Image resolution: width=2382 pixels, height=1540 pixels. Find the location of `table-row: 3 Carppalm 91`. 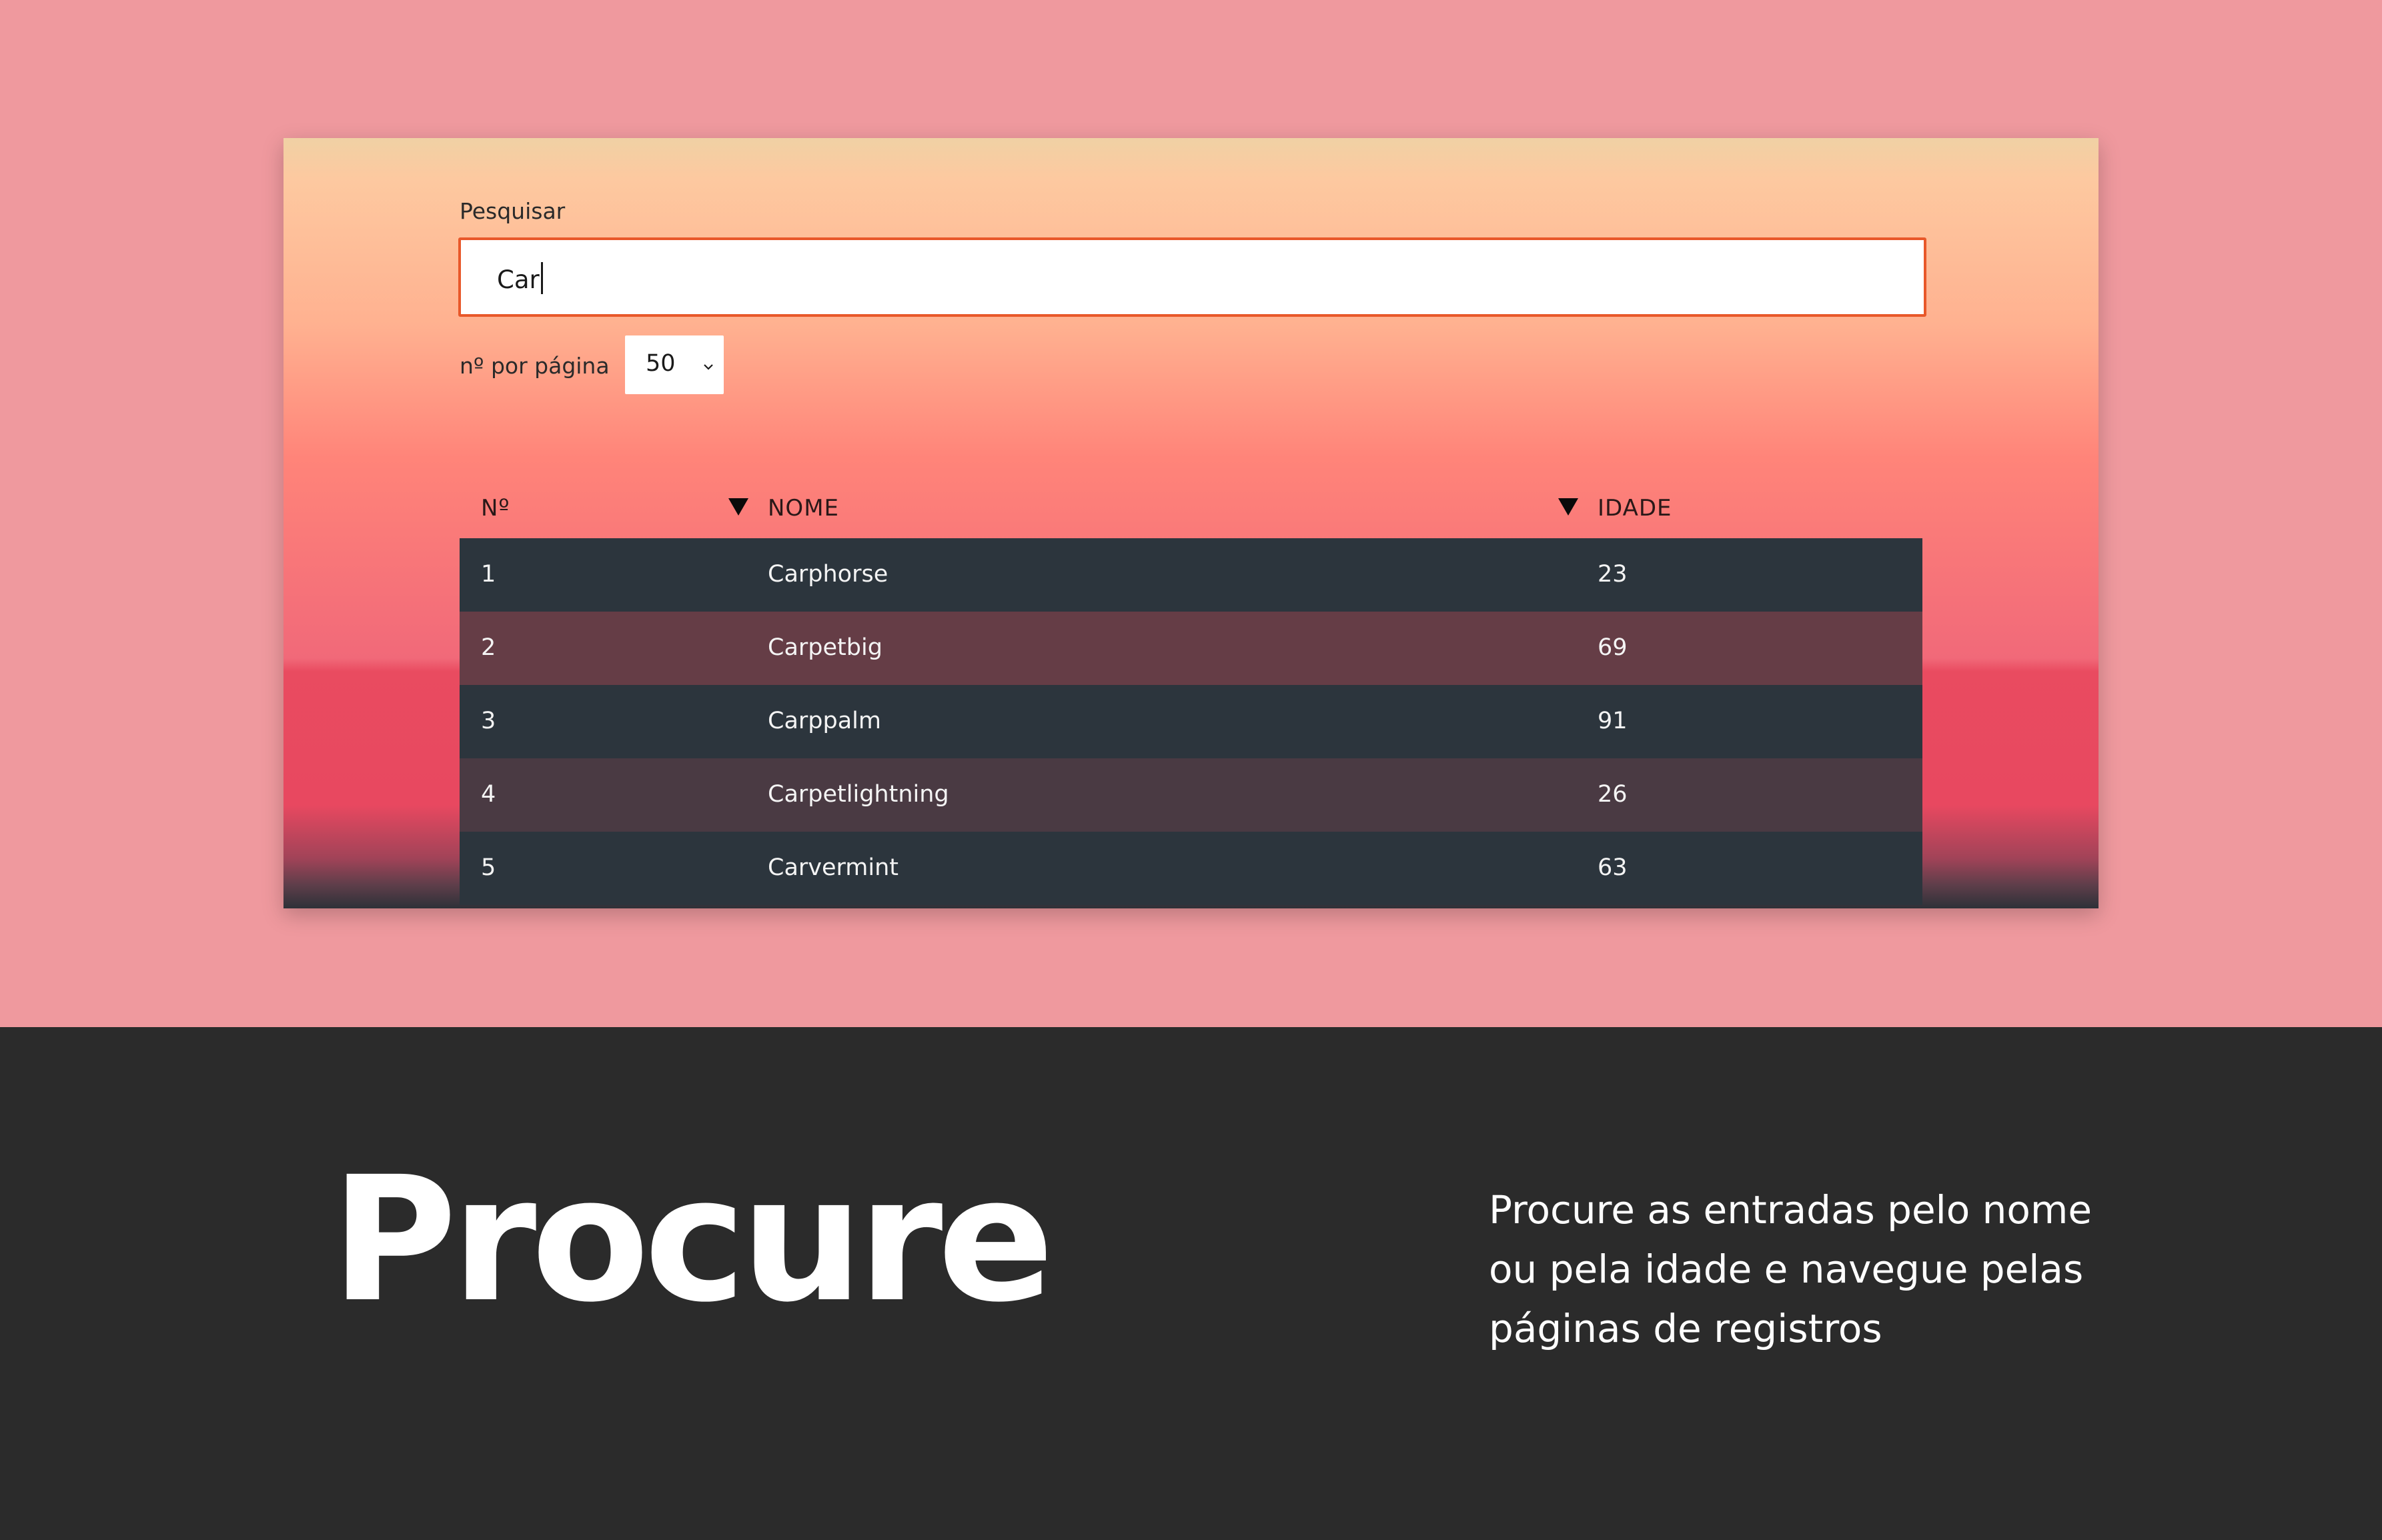

table-row: 3 Carppalm 91 is located at coordinates (1191, 721).